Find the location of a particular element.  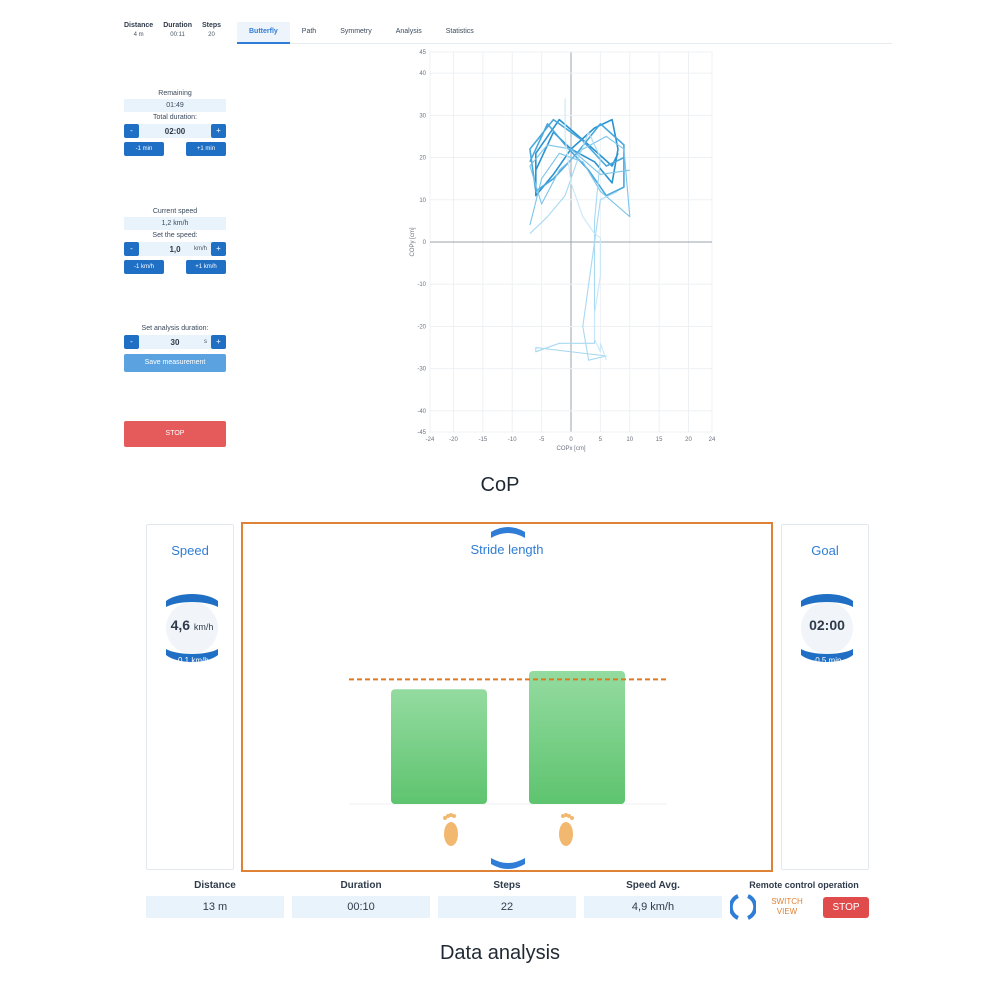

speed-up-label: +0,1 km/h is located at coordinates (192, 589).